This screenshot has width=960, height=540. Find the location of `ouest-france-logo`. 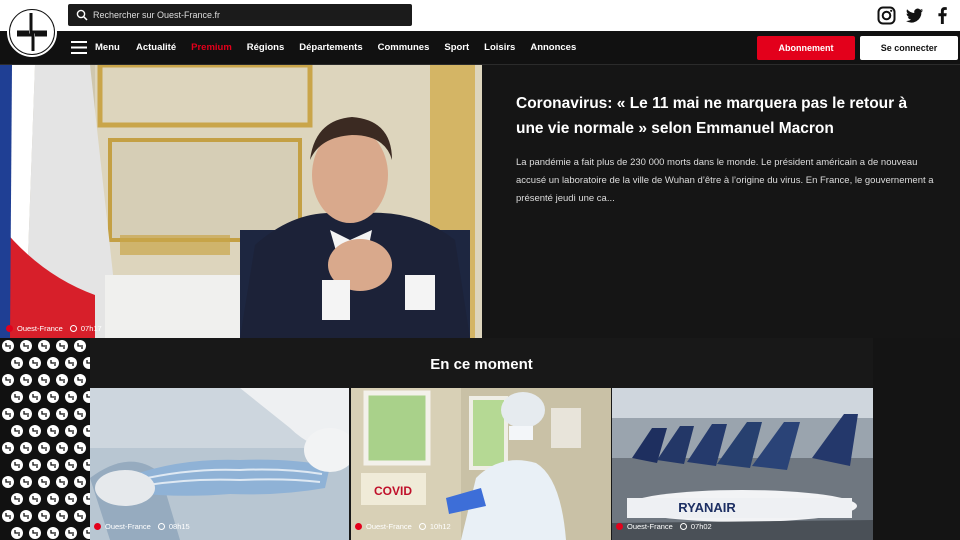

ouest-france-logo is located at coordinates (32, 32).